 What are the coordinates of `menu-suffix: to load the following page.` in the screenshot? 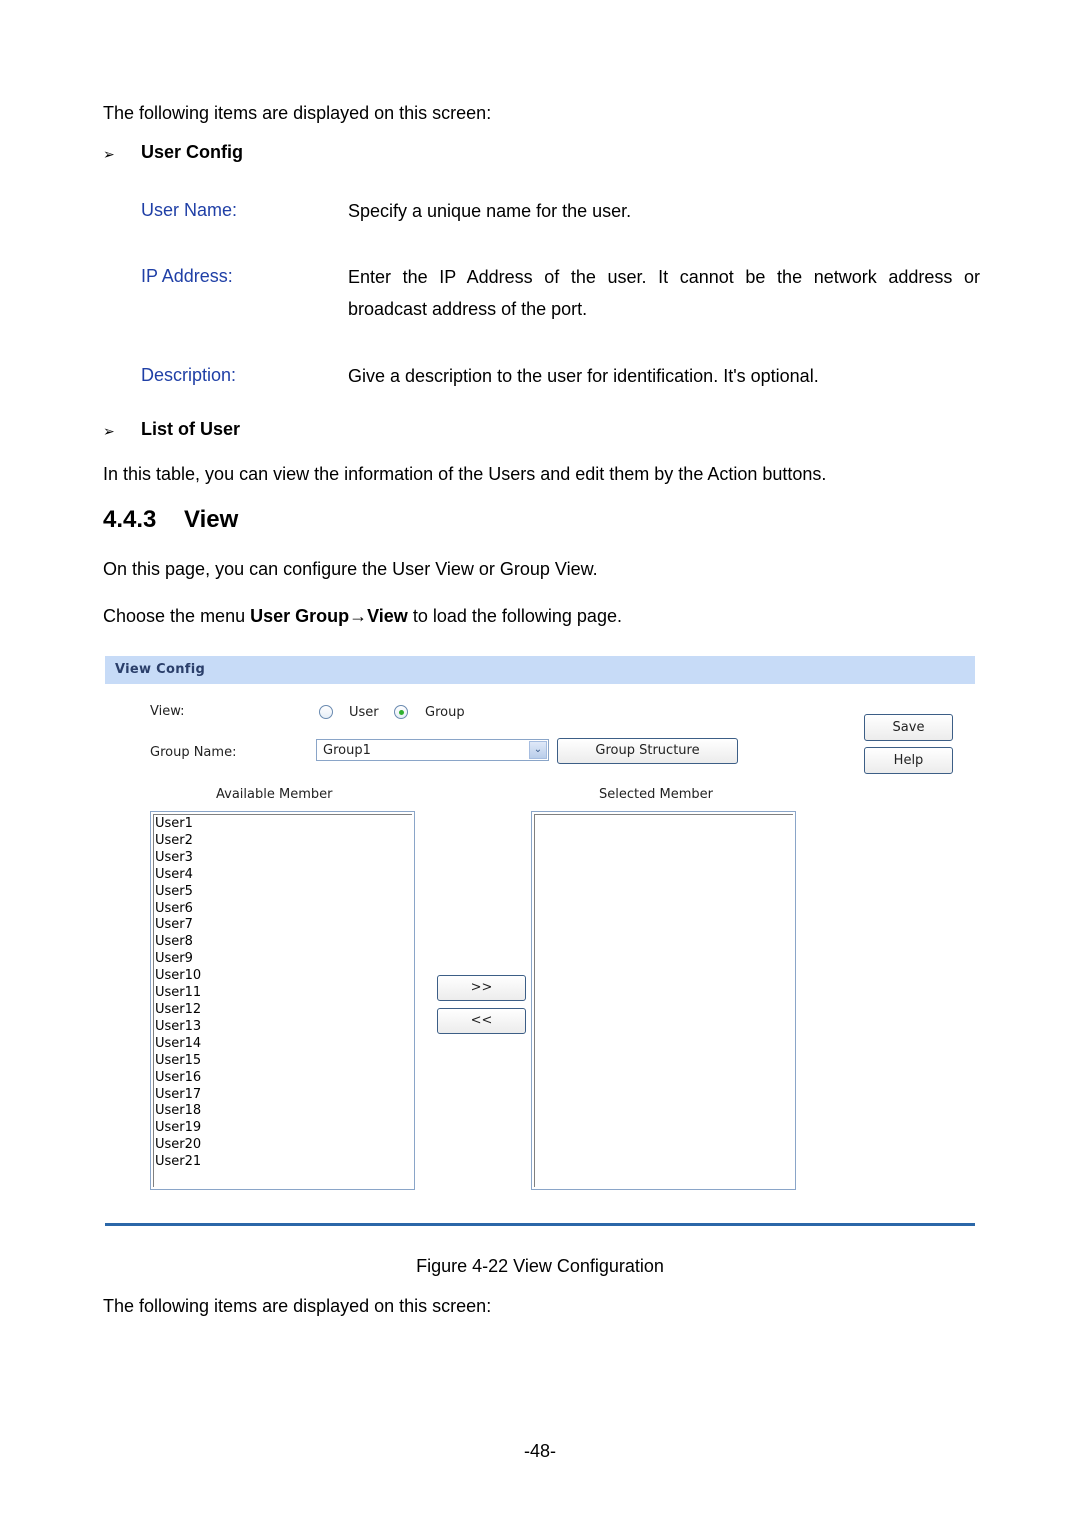 It's located at (514, 616).